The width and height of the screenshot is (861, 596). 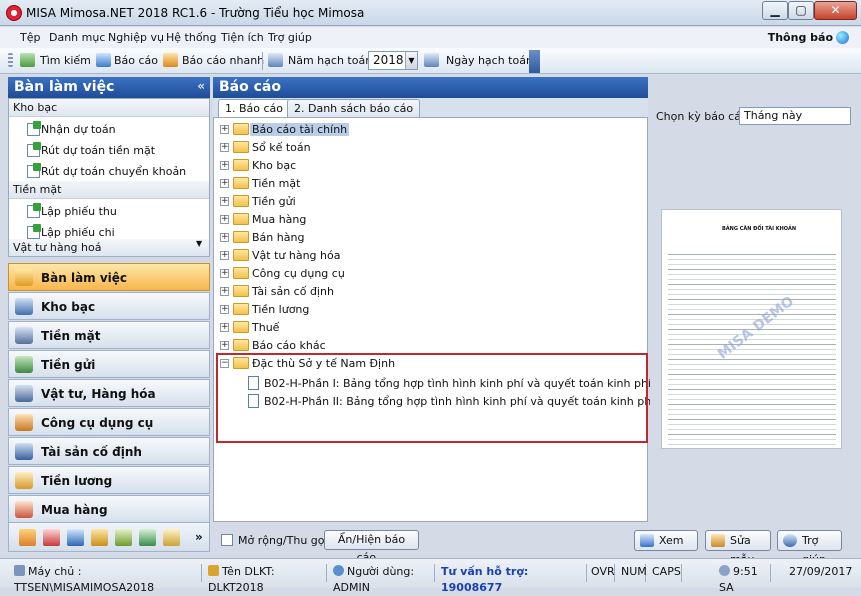 What do you see at coordinates (430, 130) in the screenshot?
I see `tree-node: + Báo cáo tài chính` at bounding box center [430, 130].